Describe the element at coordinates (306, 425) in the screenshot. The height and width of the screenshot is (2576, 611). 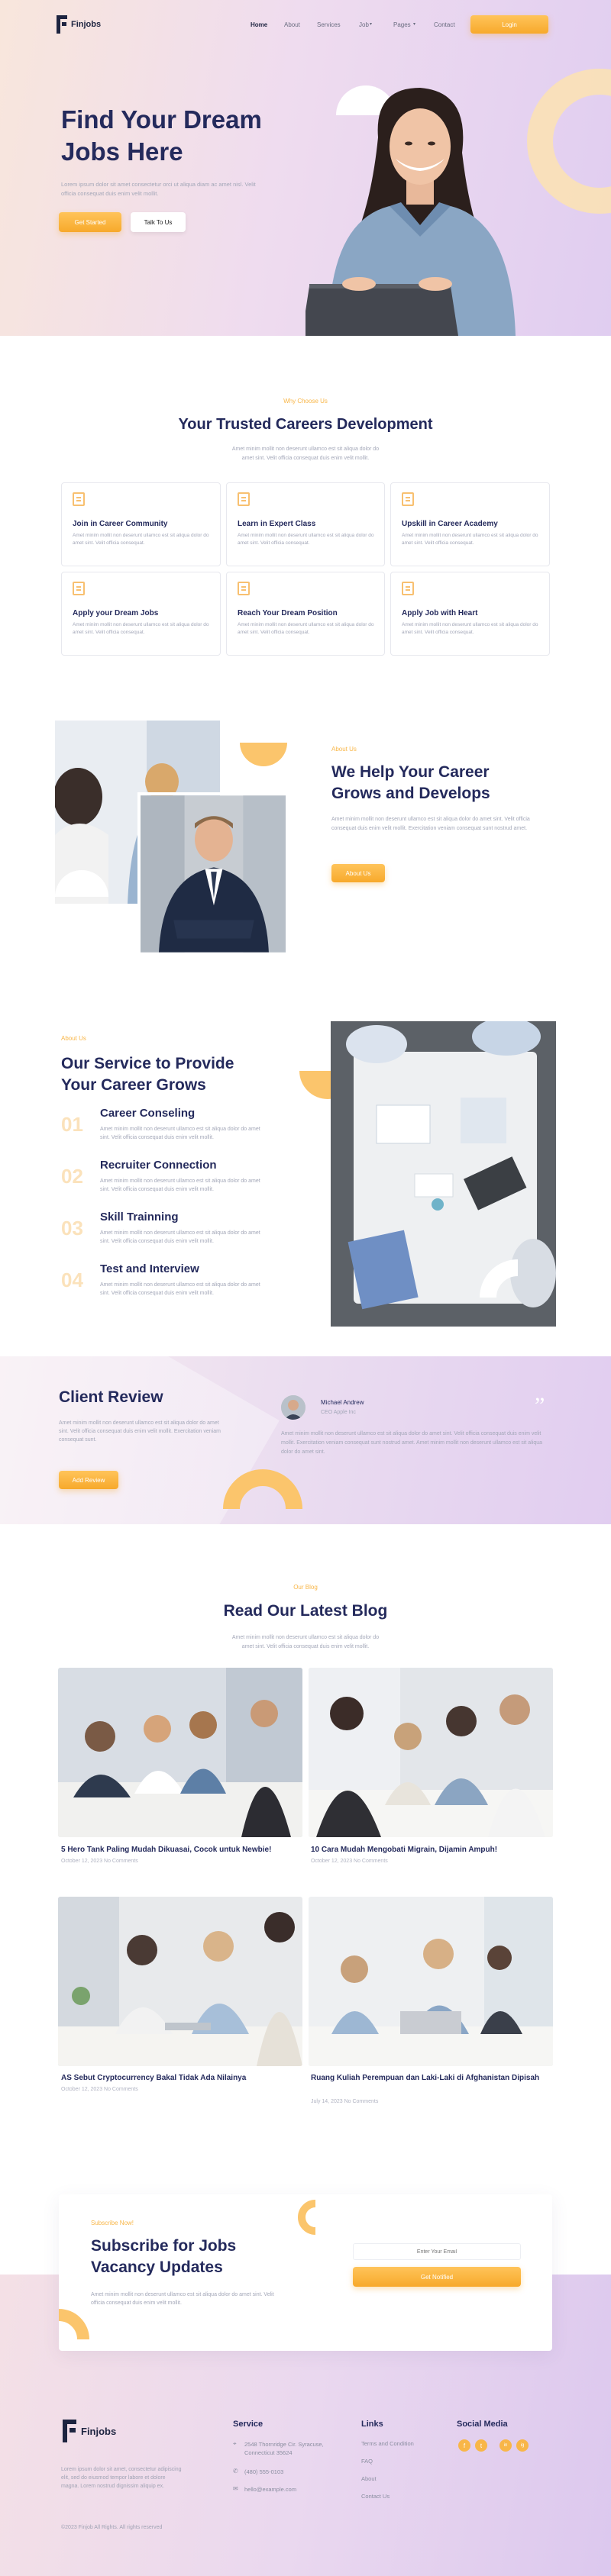
I see `section-title: Your Trusted Careers Development` at that location.